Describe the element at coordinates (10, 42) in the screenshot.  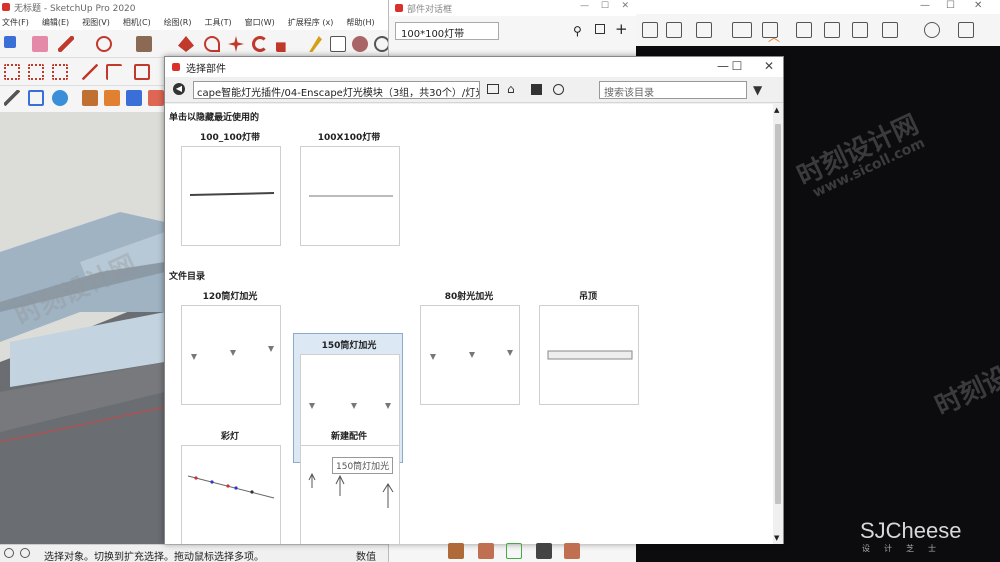
I see `select-tool-icon` at that location.